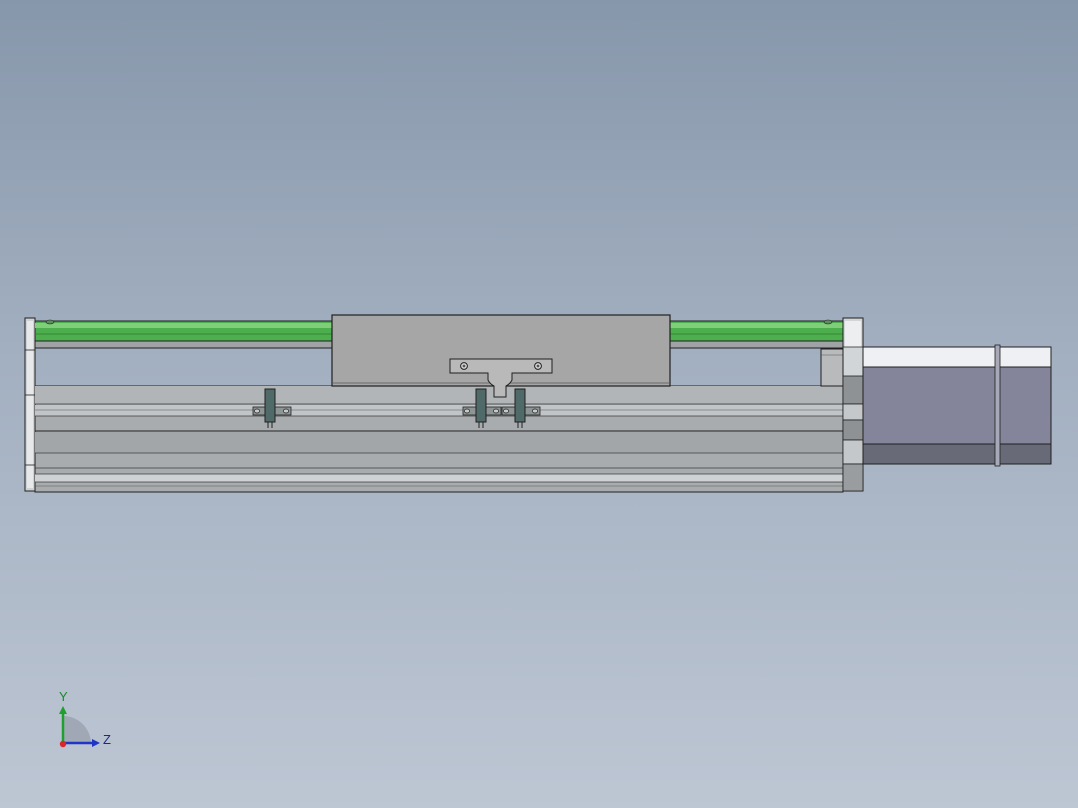 Image resolution: width=1078 pixels, height=808 pixels. What do you see at coordinates (501, 356) in the screenshot?
I see `carriage-block` at bounding box center [501, 356].